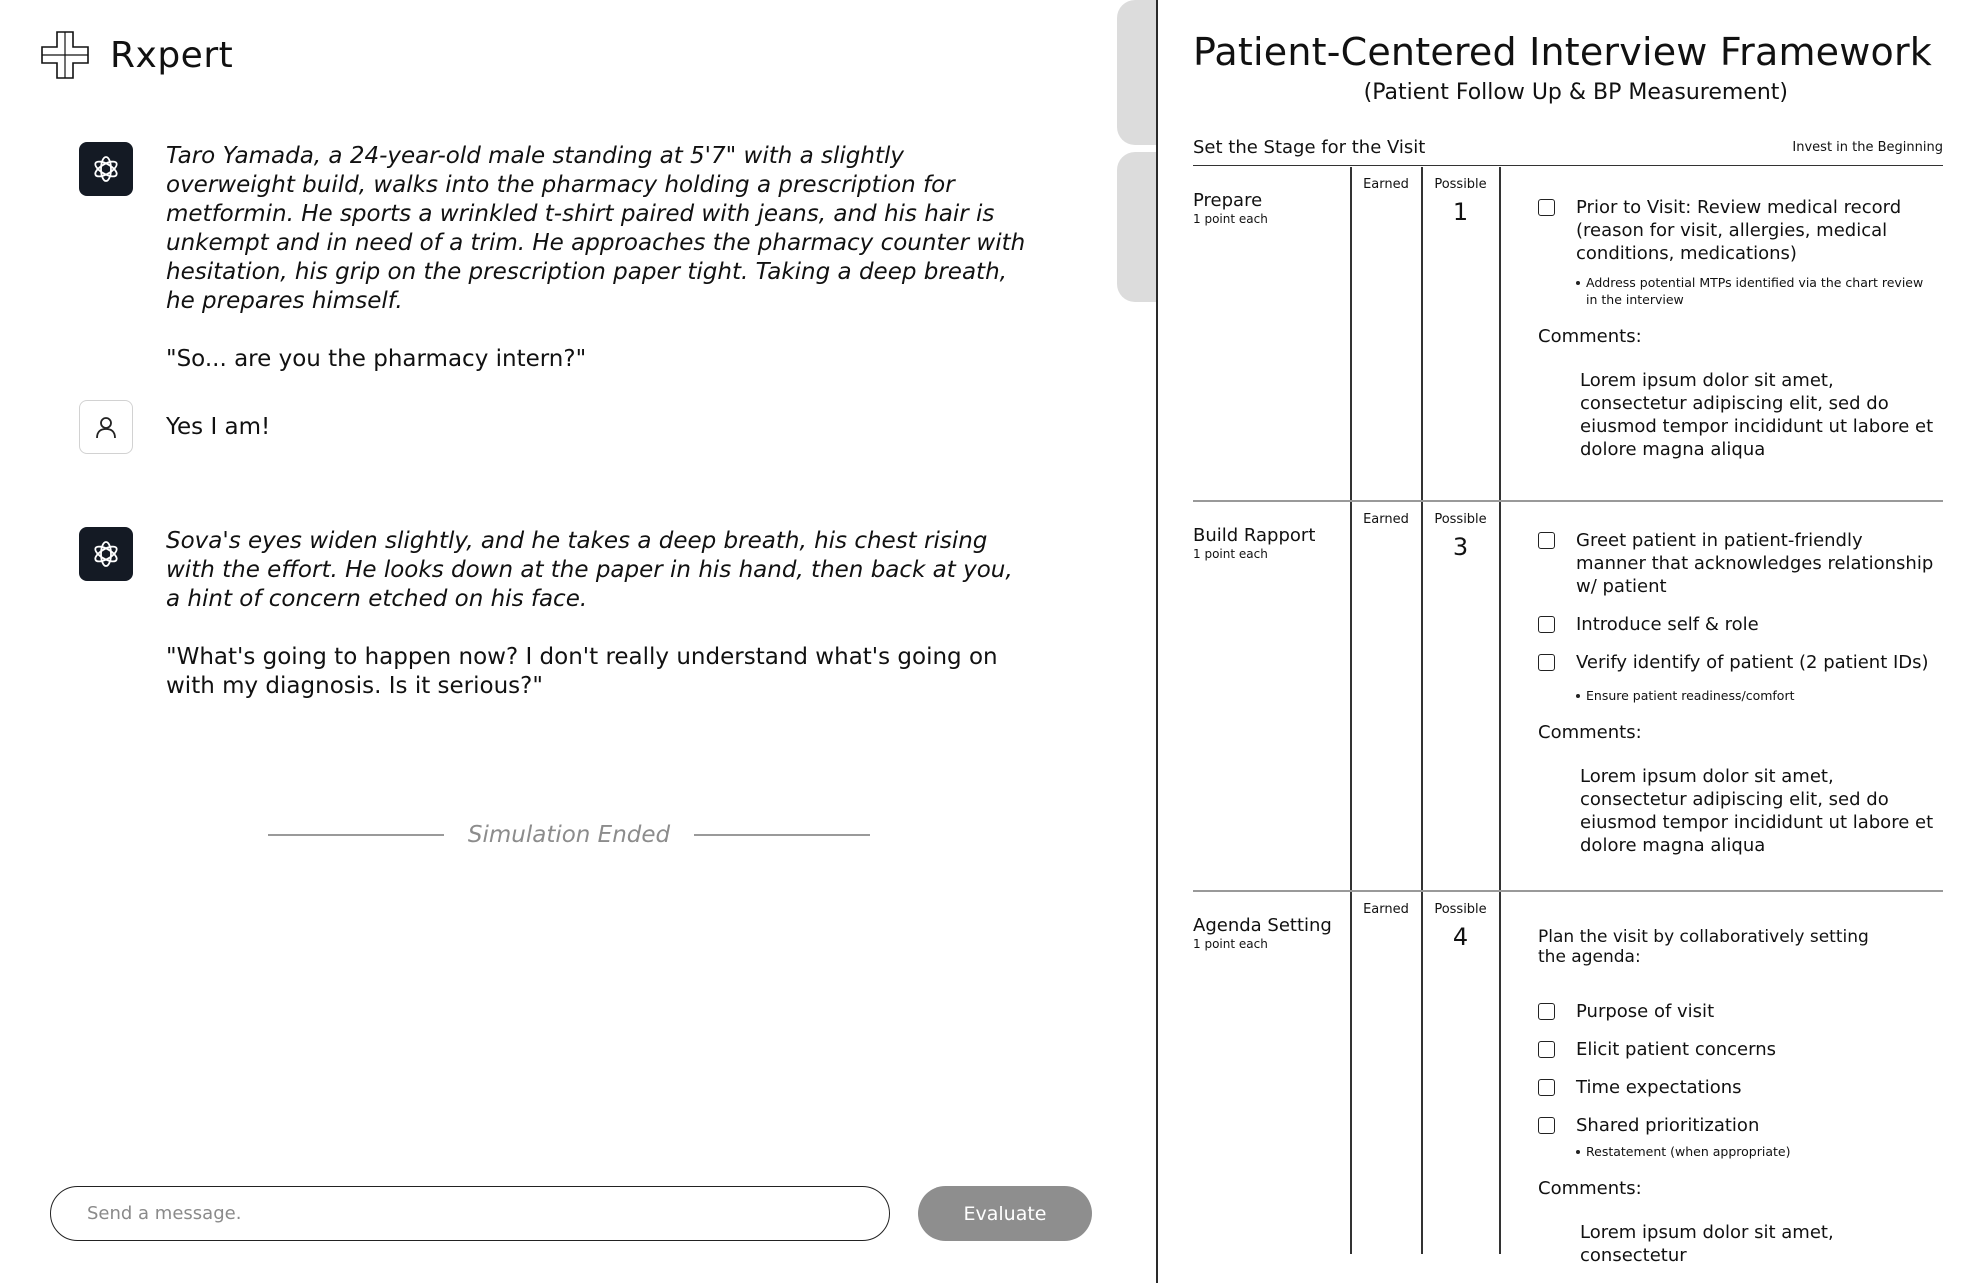 The image size is (1984, 1283). Describe the element at coordinates (1738, 1244) in the screenshot. I see `comments-text: Lorem ipsum dolor sit amet, consectetur` at that location.